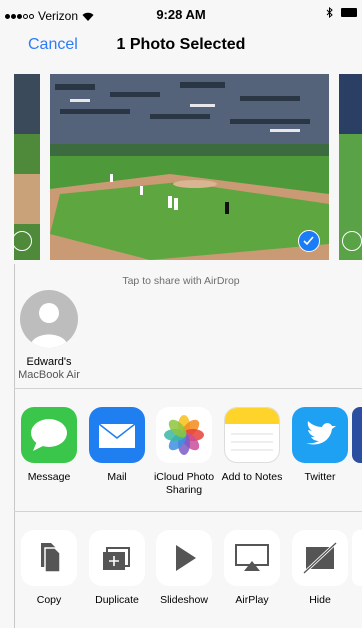 The height and width of the screenshot is (628, 362). I want to click on notes-icon, so click(252, 435).